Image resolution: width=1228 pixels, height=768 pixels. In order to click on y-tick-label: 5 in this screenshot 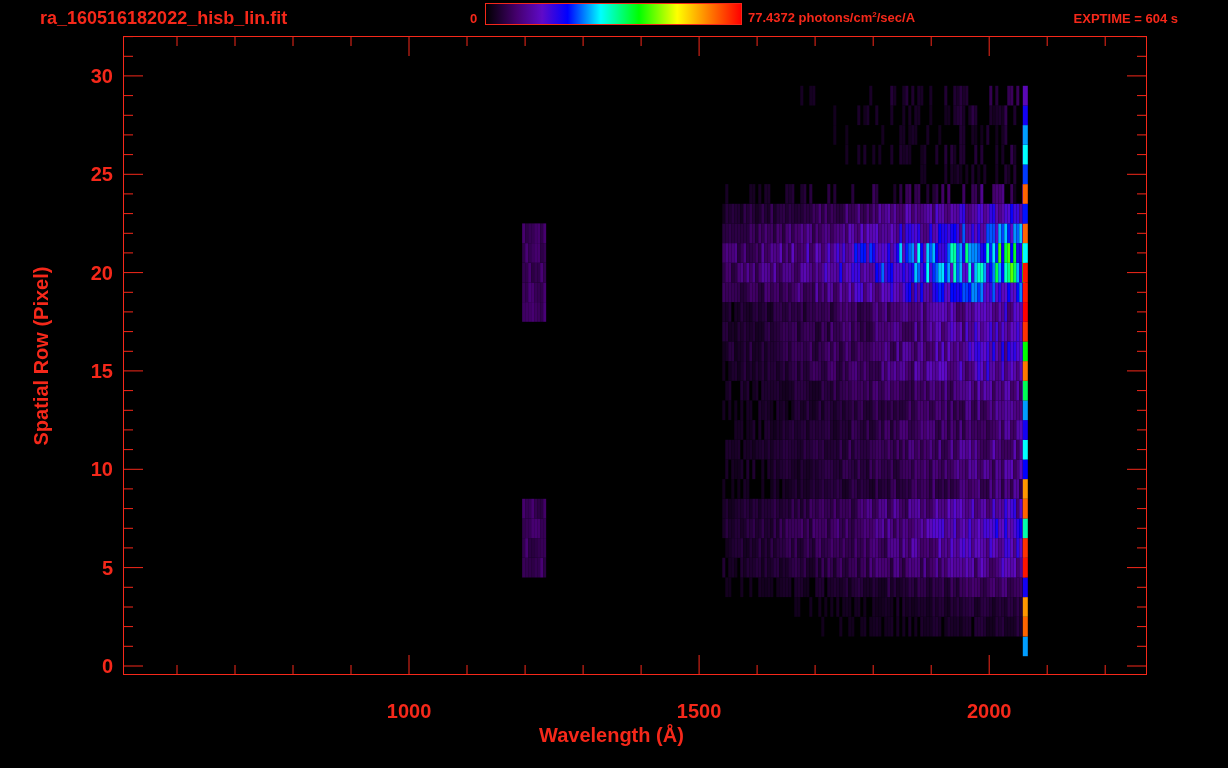, I will do `click(107, 567)`.